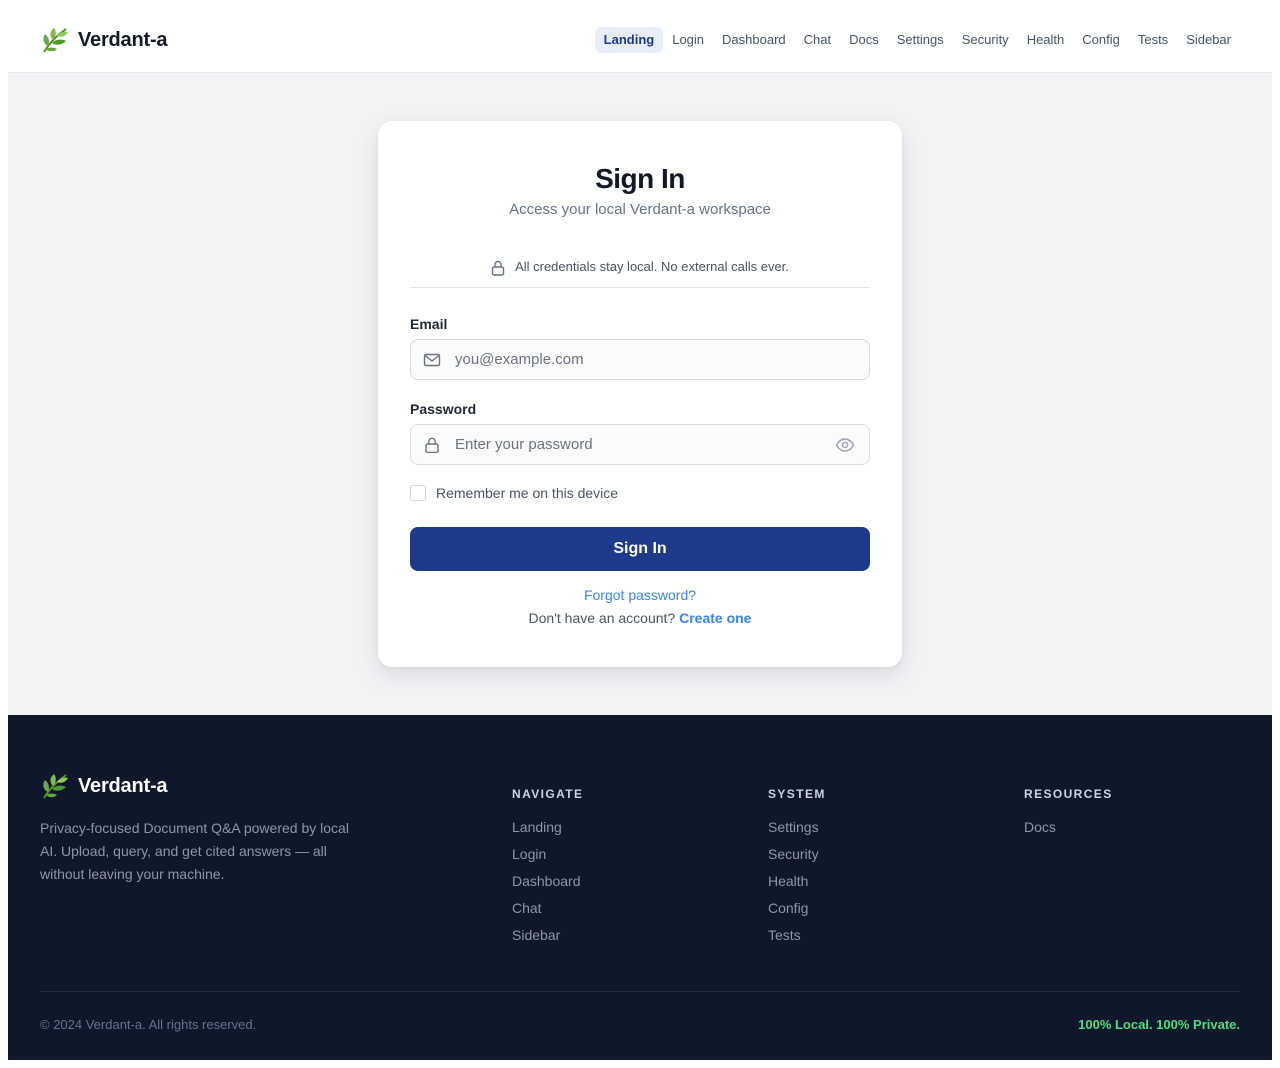  I want to click on remember-label: Remember me on this device, so click(527, 493).